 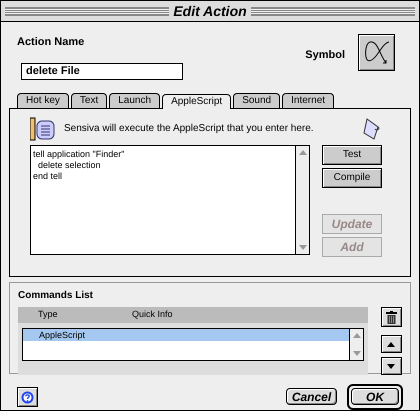 What do you see at coordinates (256, 100) in the screenshot?
I see `tab: Sound` at bounding box center [256, 100].